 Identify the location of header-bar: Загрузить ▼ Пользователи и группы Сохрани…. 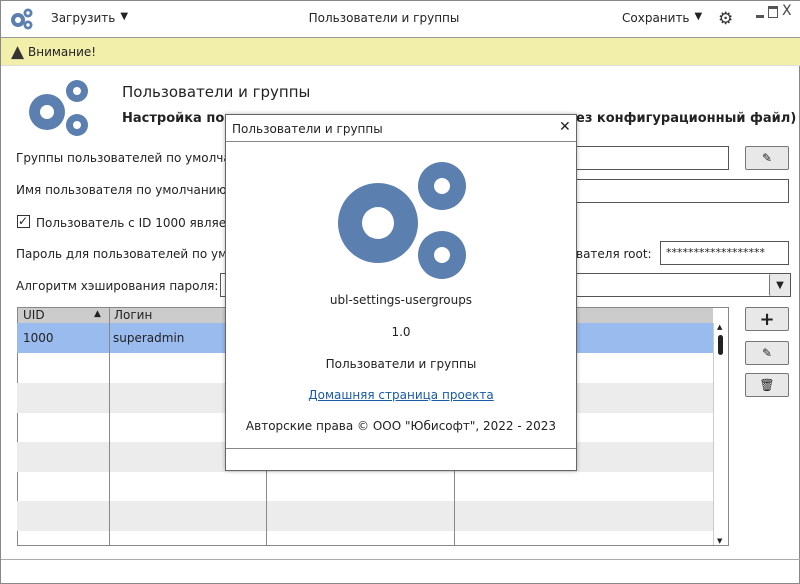
(400, 19).